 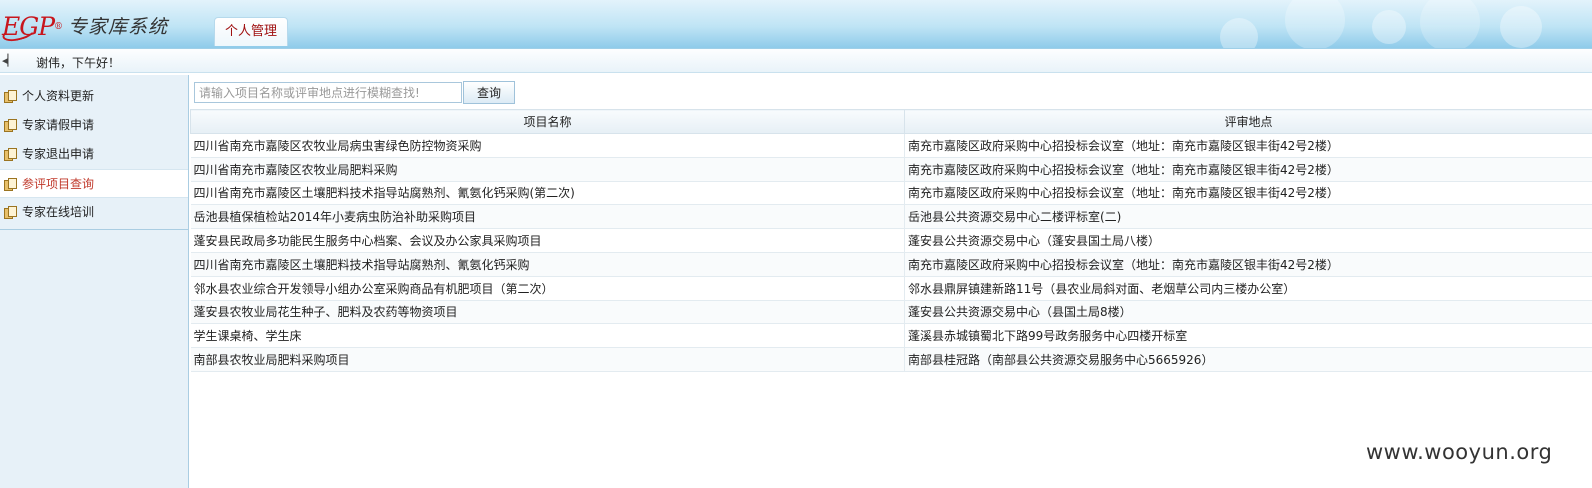 I want to click on greeting-bar: ◂▏ 谢伟，下午好！, so click(x=796, y=60).